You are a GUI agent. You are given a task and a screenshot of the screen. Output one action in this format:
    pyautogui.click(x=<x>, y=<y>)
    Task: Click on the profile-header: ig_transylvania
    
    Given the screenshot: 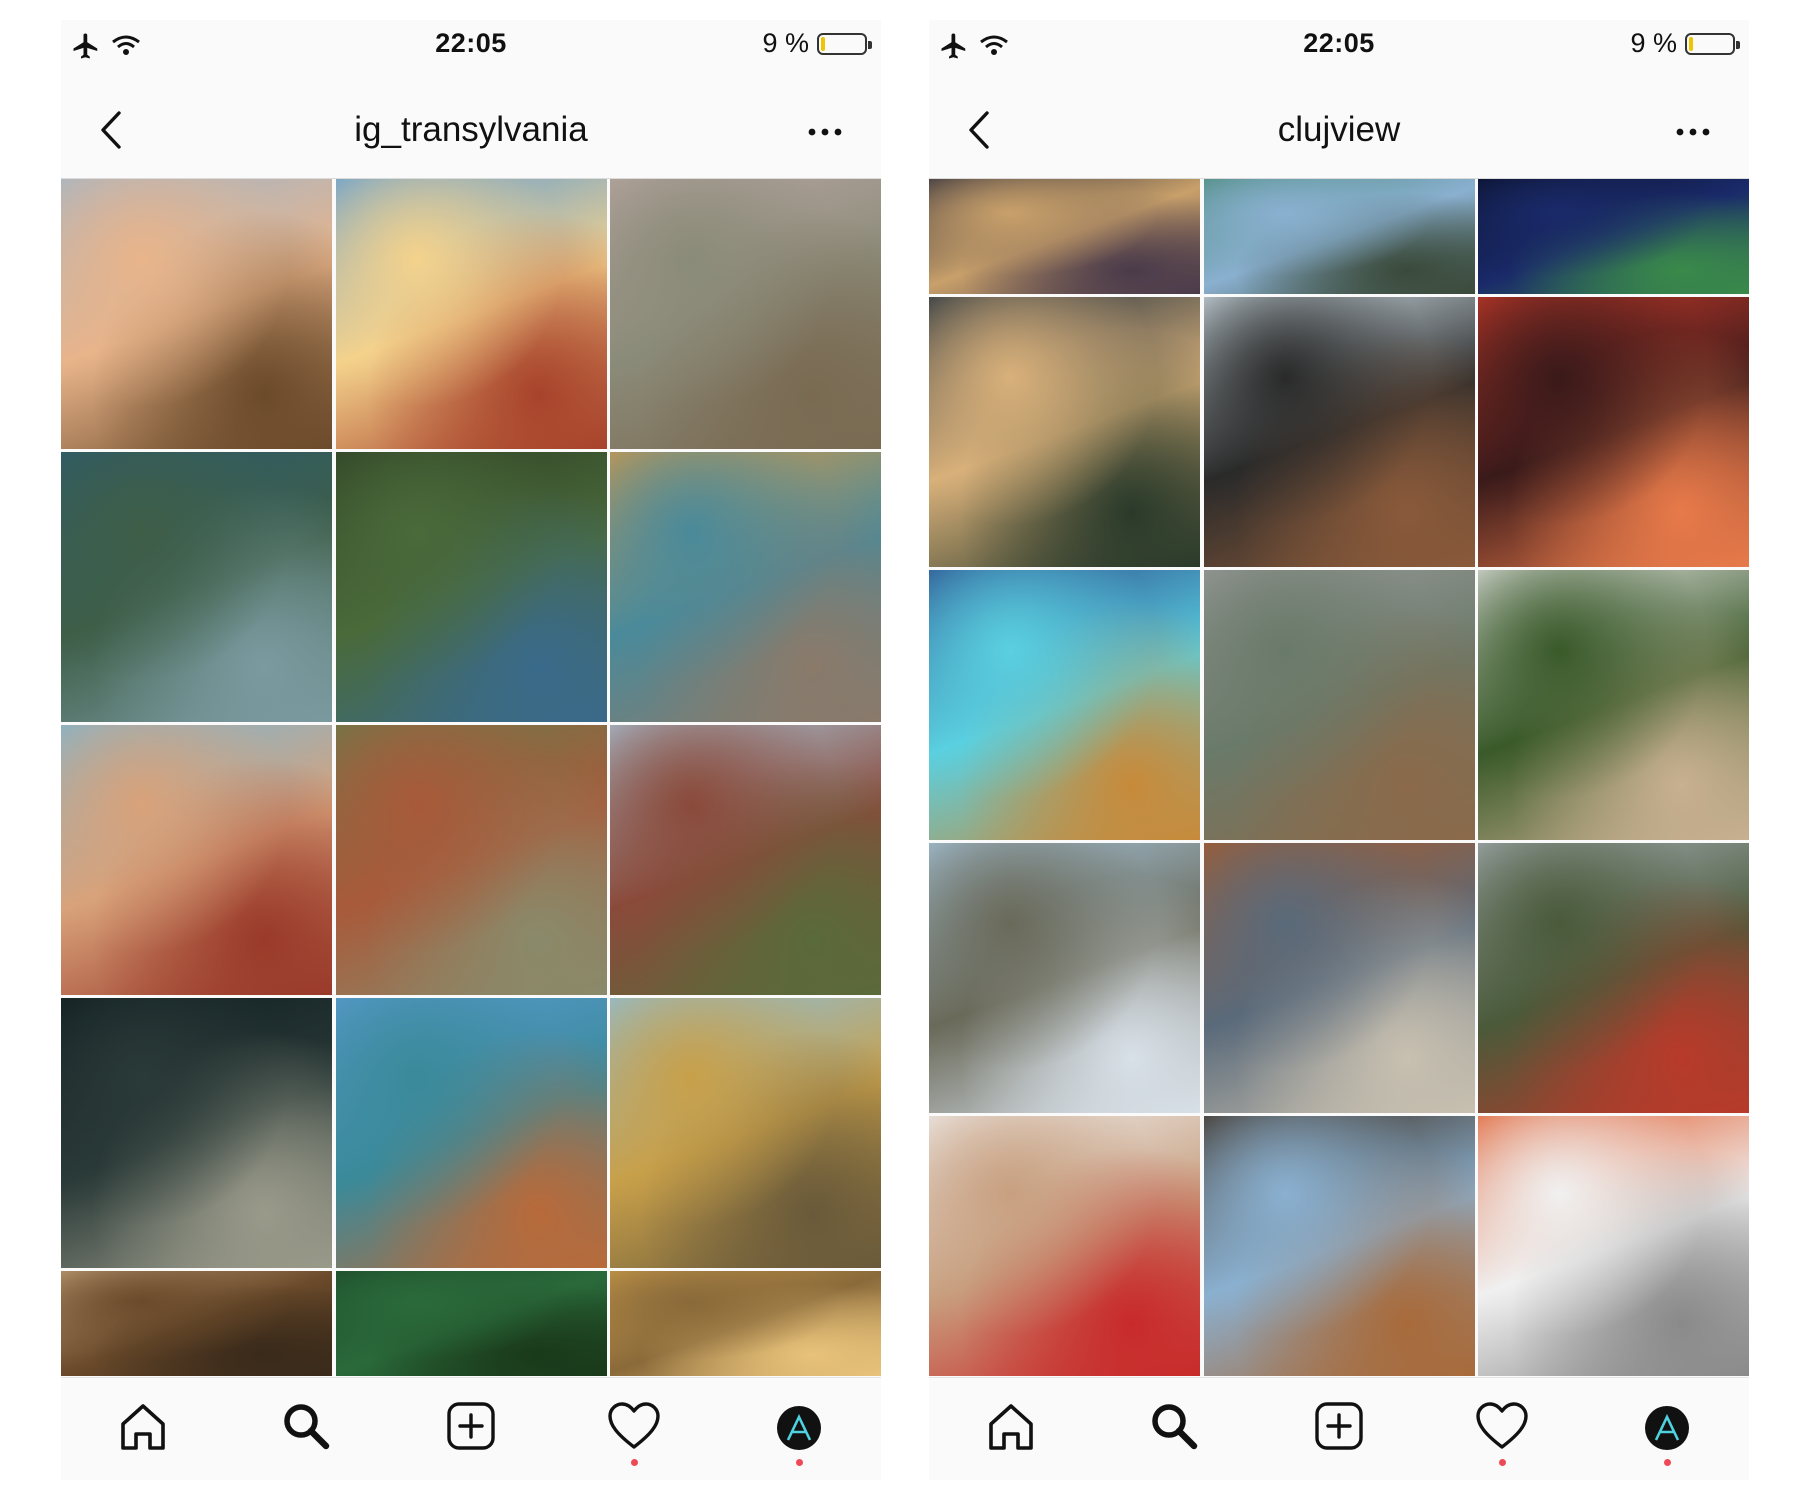 What is the action you would take?
    pyautogui.click(x=471, y=132)
    